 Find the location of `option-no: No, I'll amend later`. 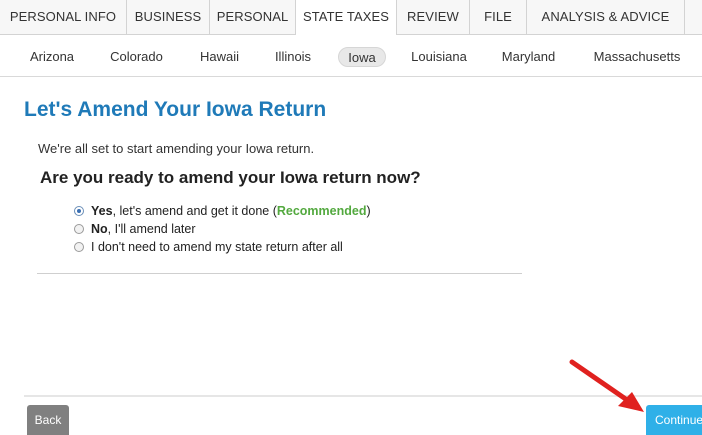

option-no: No, I'll amend later is located at coordinates (135, 229).